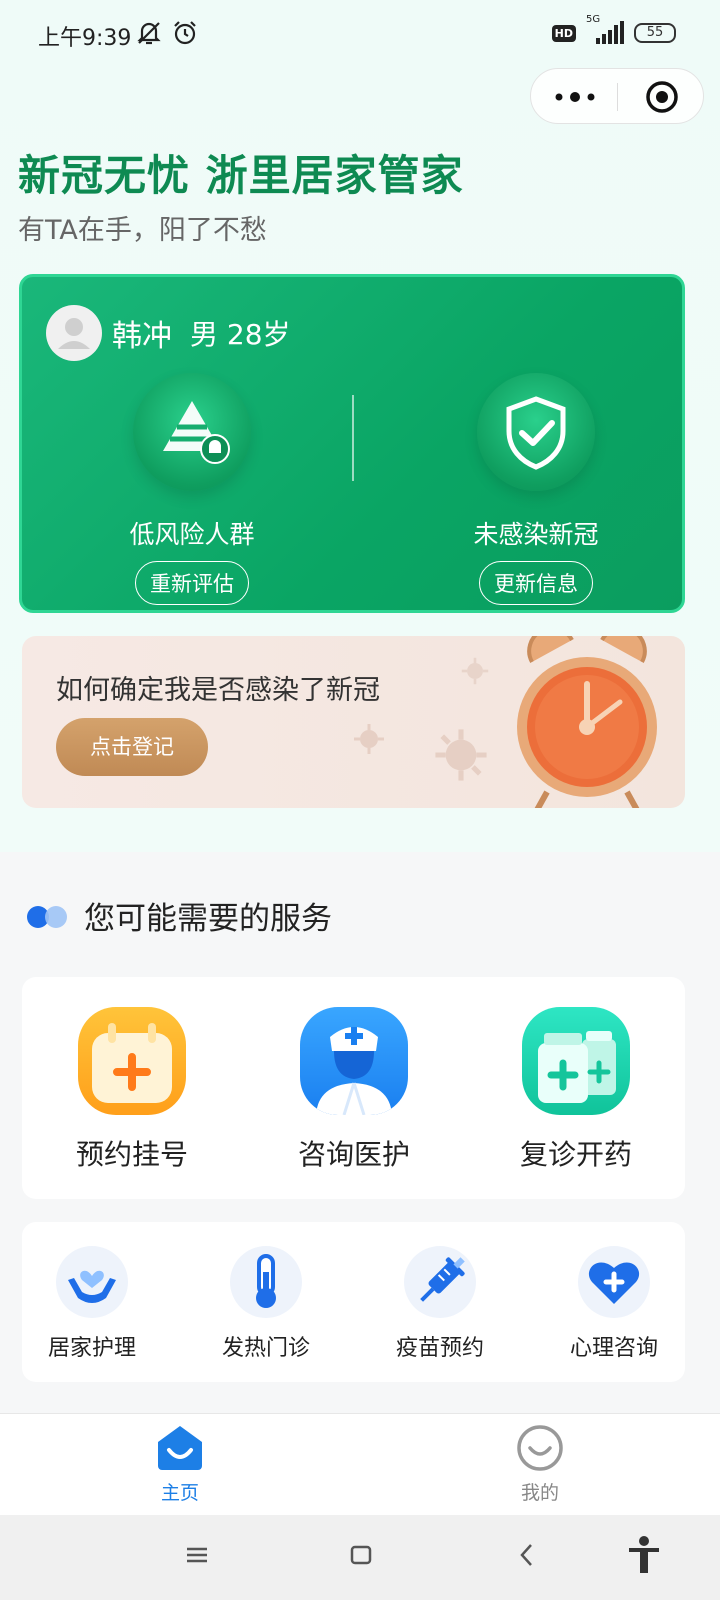 The height and width of the screenshot is (1600, 720). I want to click on system-nav-bar, so click(360, 1557).